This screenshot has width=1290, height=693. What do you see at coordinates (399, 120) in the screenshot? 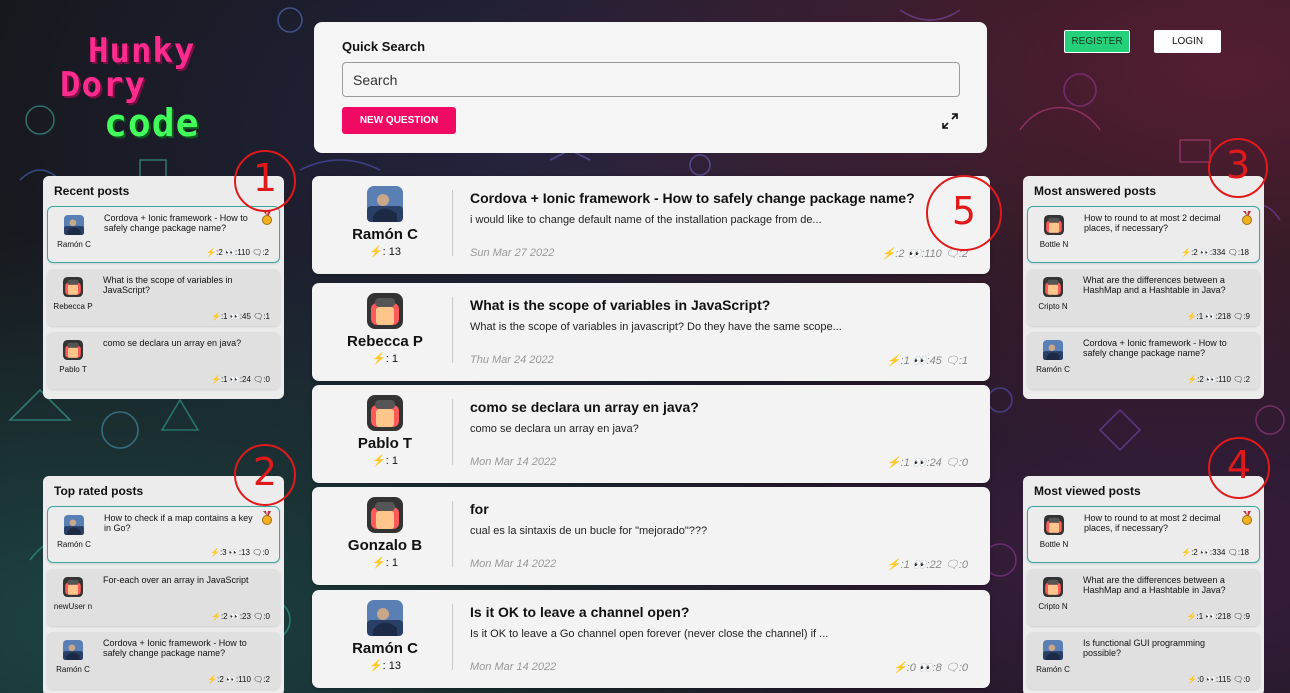
I see `new-question-button: NEW QUESTION` at bounding box center [399, 120].